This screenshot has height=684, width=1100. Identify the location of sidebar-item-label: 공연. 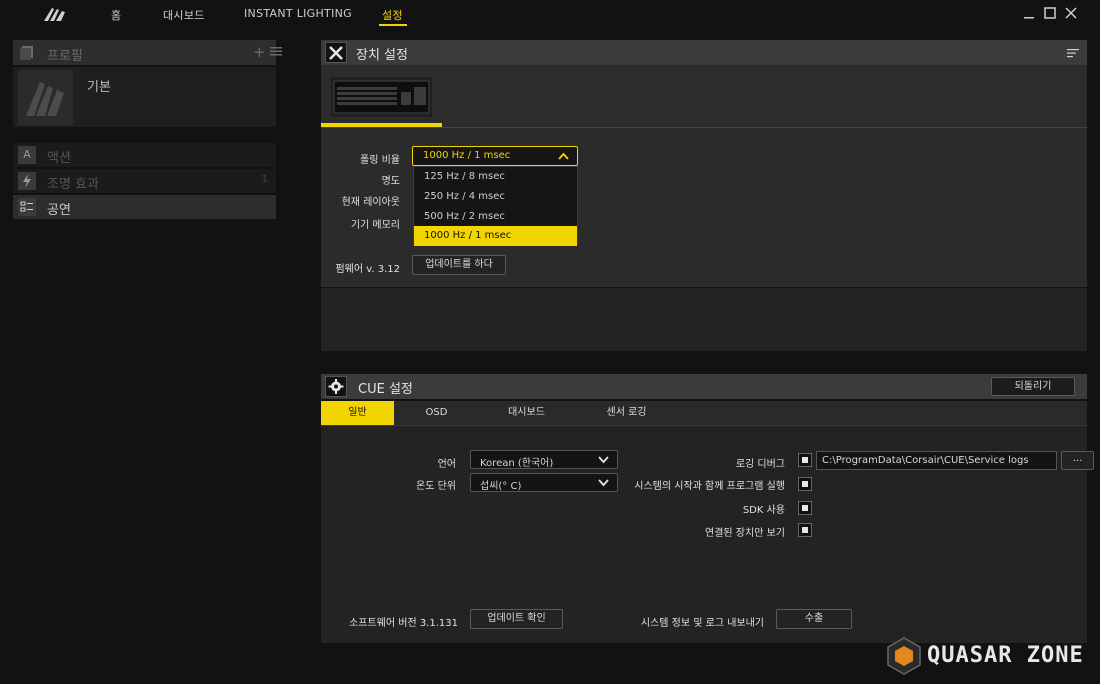
(59, 210).